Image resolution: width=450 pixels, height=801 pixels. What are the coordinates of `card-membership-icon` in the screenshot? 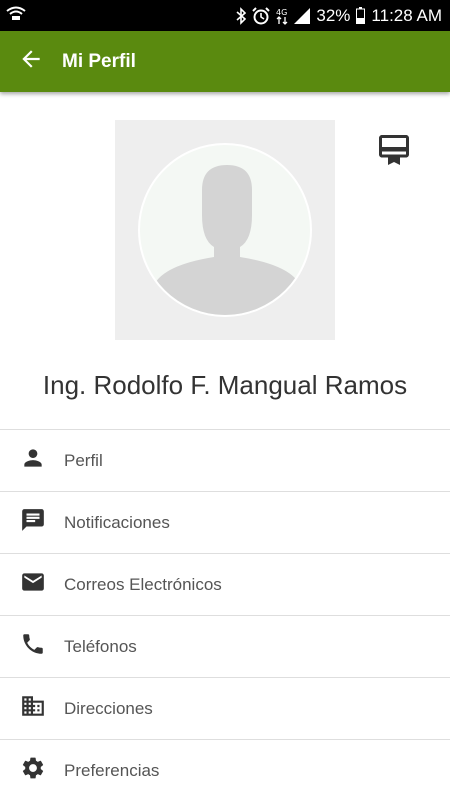 It's located at (394, 153).